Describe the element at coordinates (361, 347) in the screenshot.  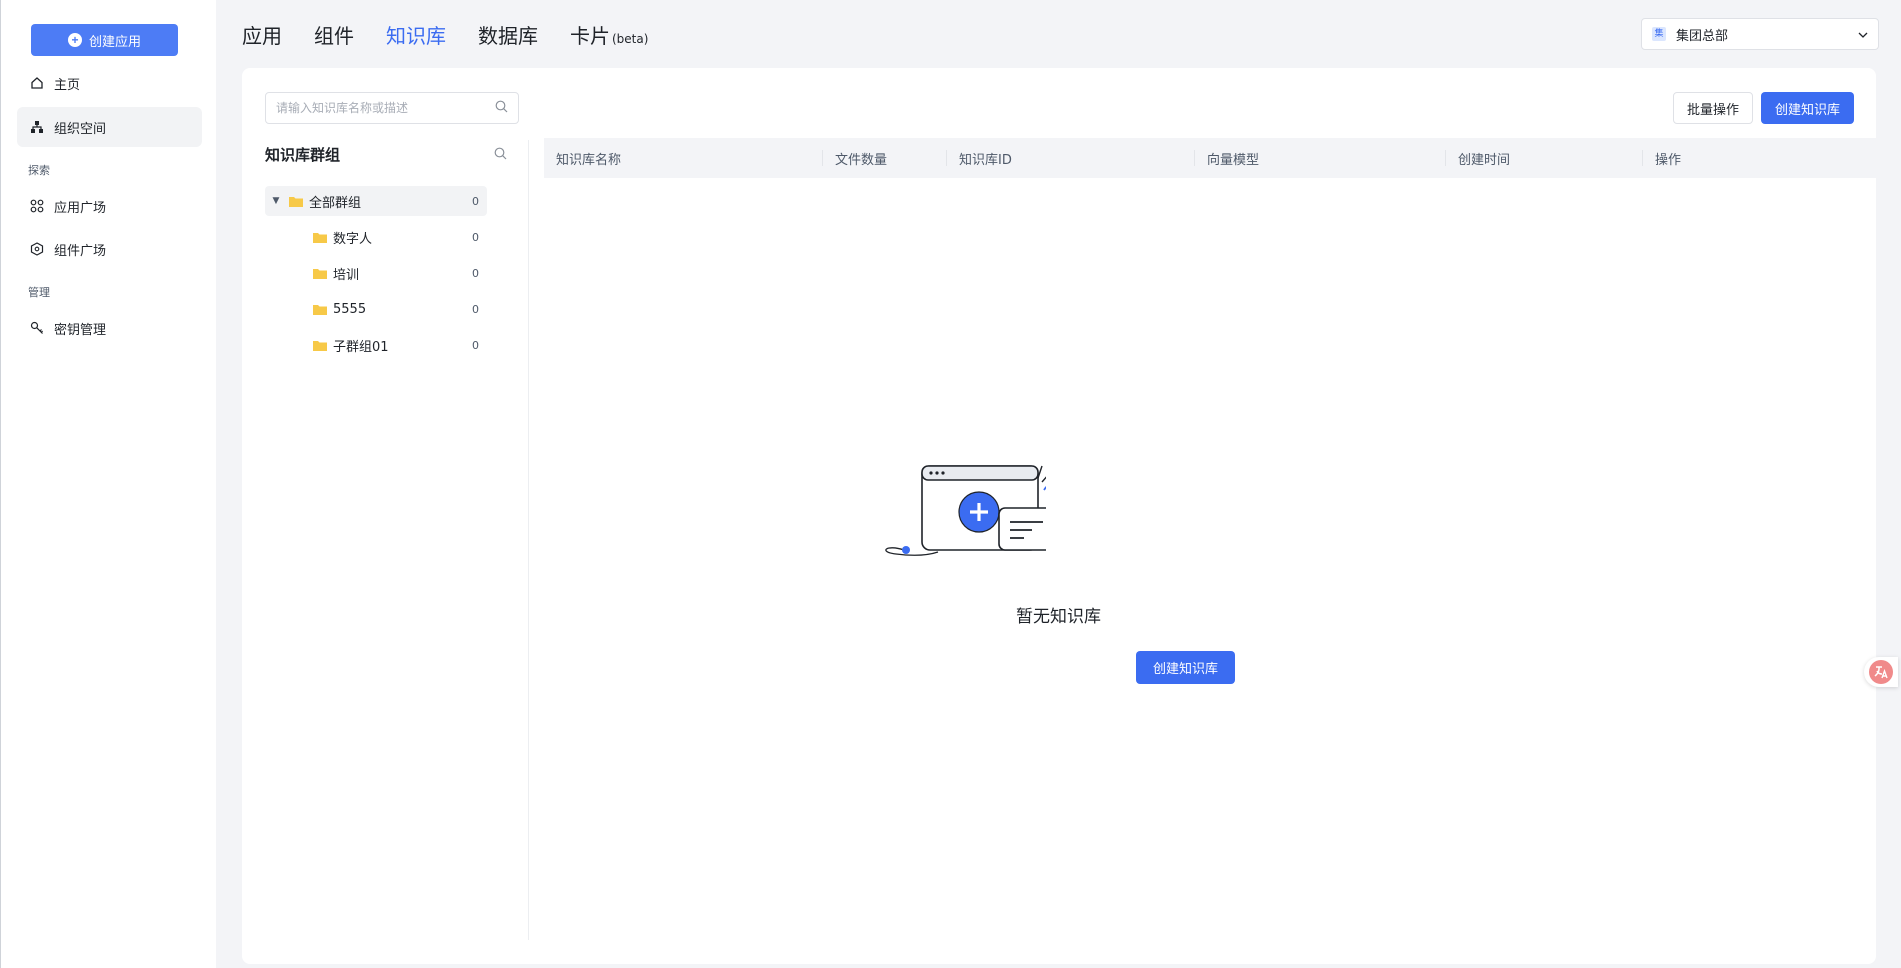
I see `tree-item-label: 子群组01` at that location.